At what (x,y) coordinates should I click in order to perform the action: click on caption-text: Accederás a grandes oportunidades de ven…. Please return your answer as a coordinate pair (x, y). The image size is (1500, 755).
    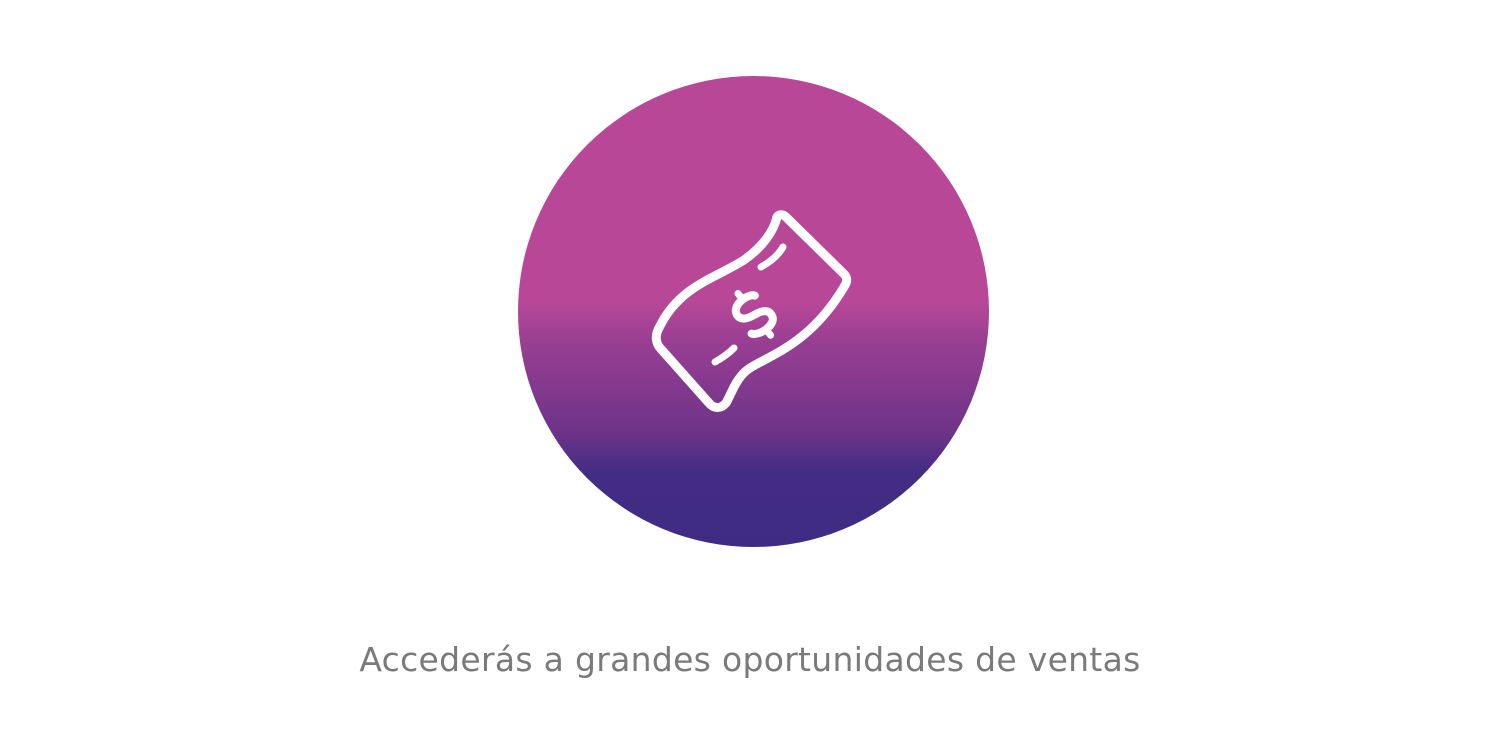
    Looking at the image, I should click on (750, 659).